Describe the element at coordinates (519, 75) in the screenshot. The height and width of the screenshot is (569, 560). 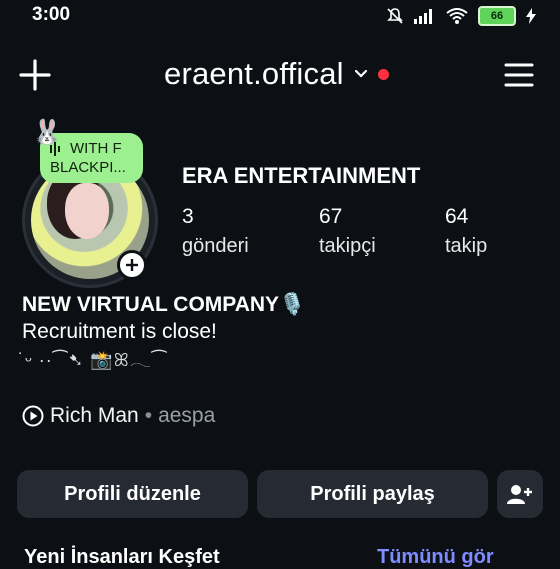
I see `menu-icon` at that location.